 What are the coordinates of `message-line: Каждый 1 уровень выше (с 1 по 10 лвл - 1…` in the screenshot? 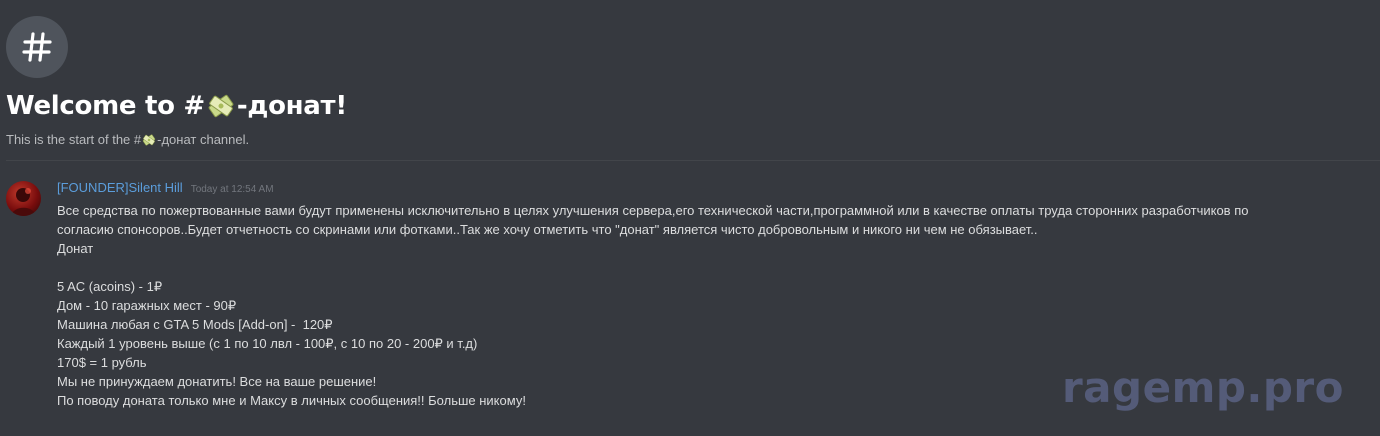 It's located at (267, 343).